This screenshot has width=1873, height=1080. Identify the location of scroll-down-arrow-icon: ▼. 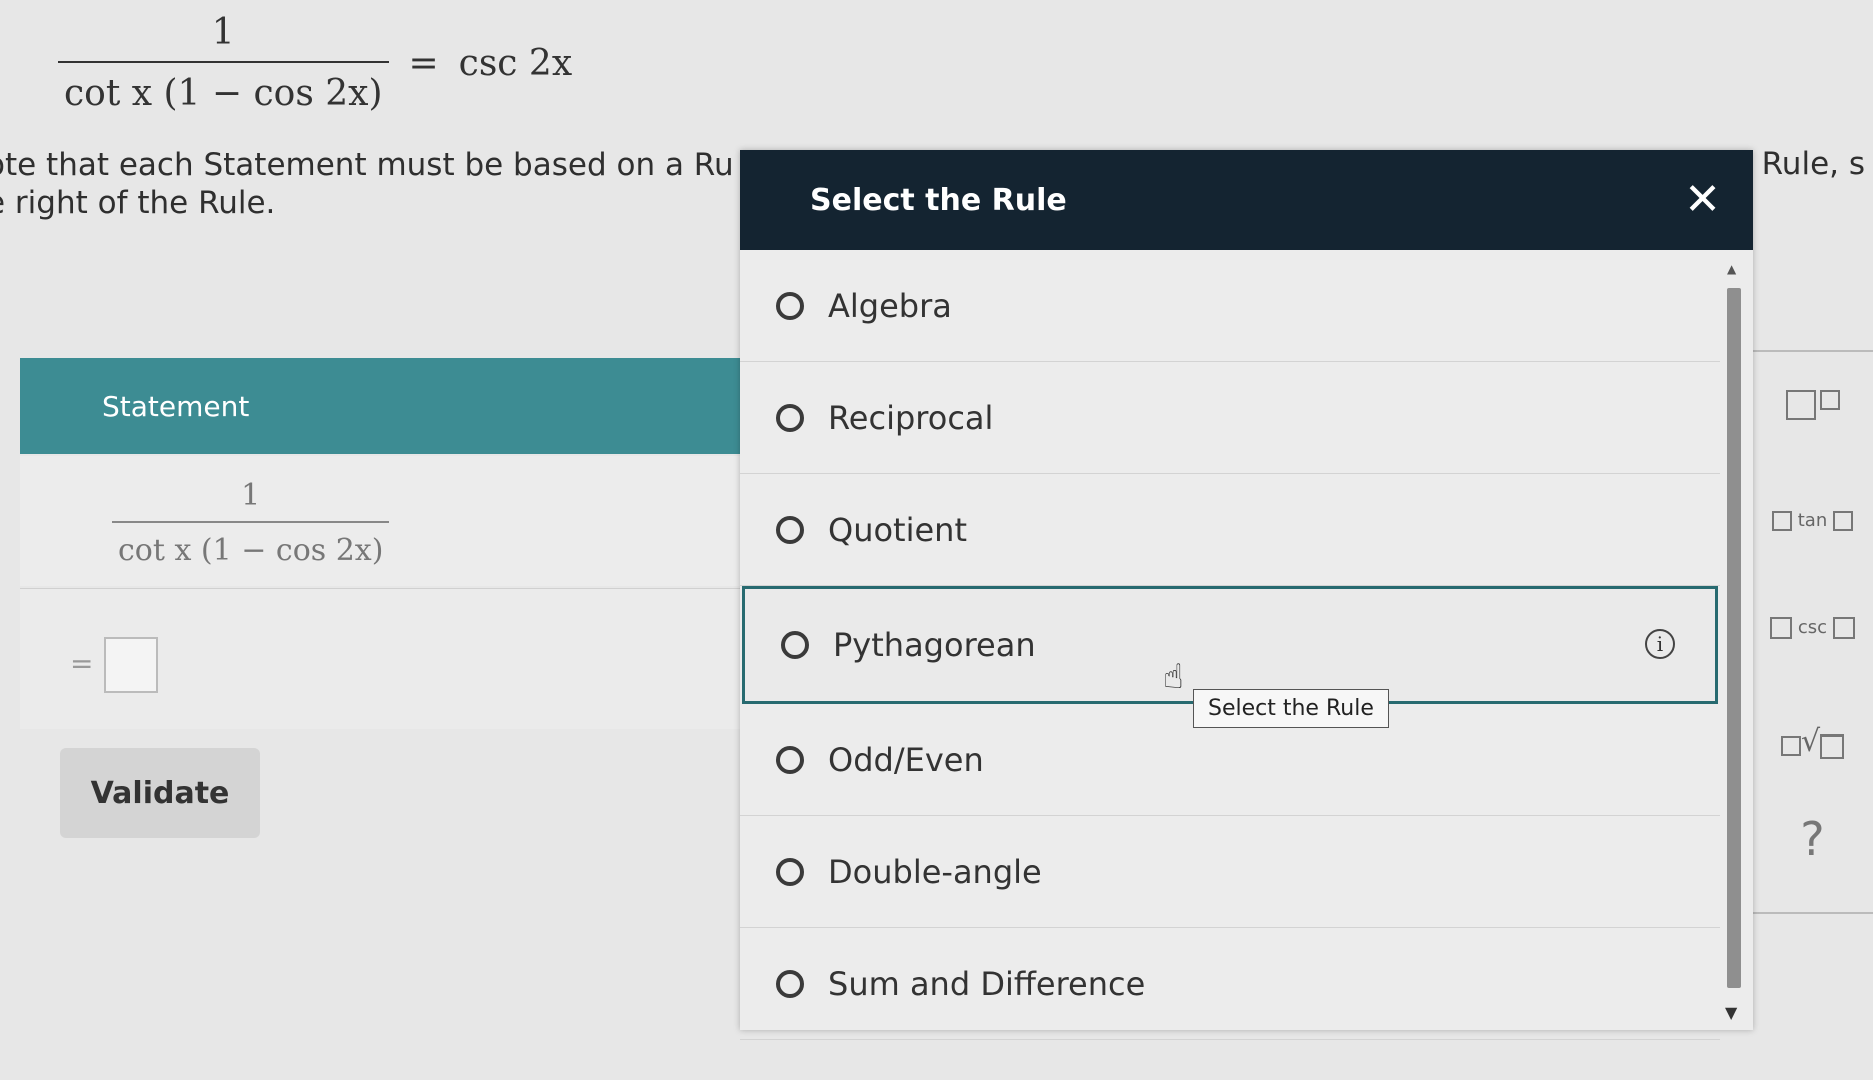
(1731, 1012).